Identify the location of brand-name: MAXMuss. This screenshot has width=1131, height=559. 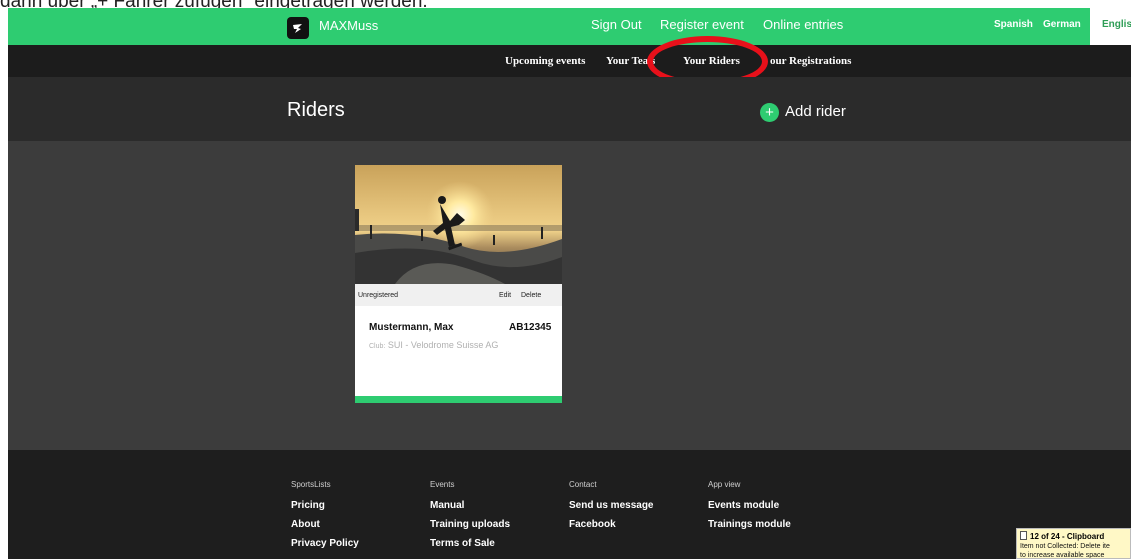
(348, 25).